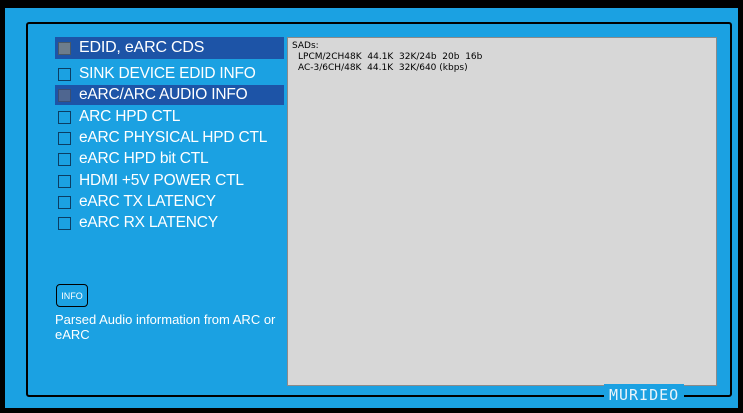 The image size is (743, 413). I want to click on menu-item-label: eARC RX LATENCY, so click(148, 222).